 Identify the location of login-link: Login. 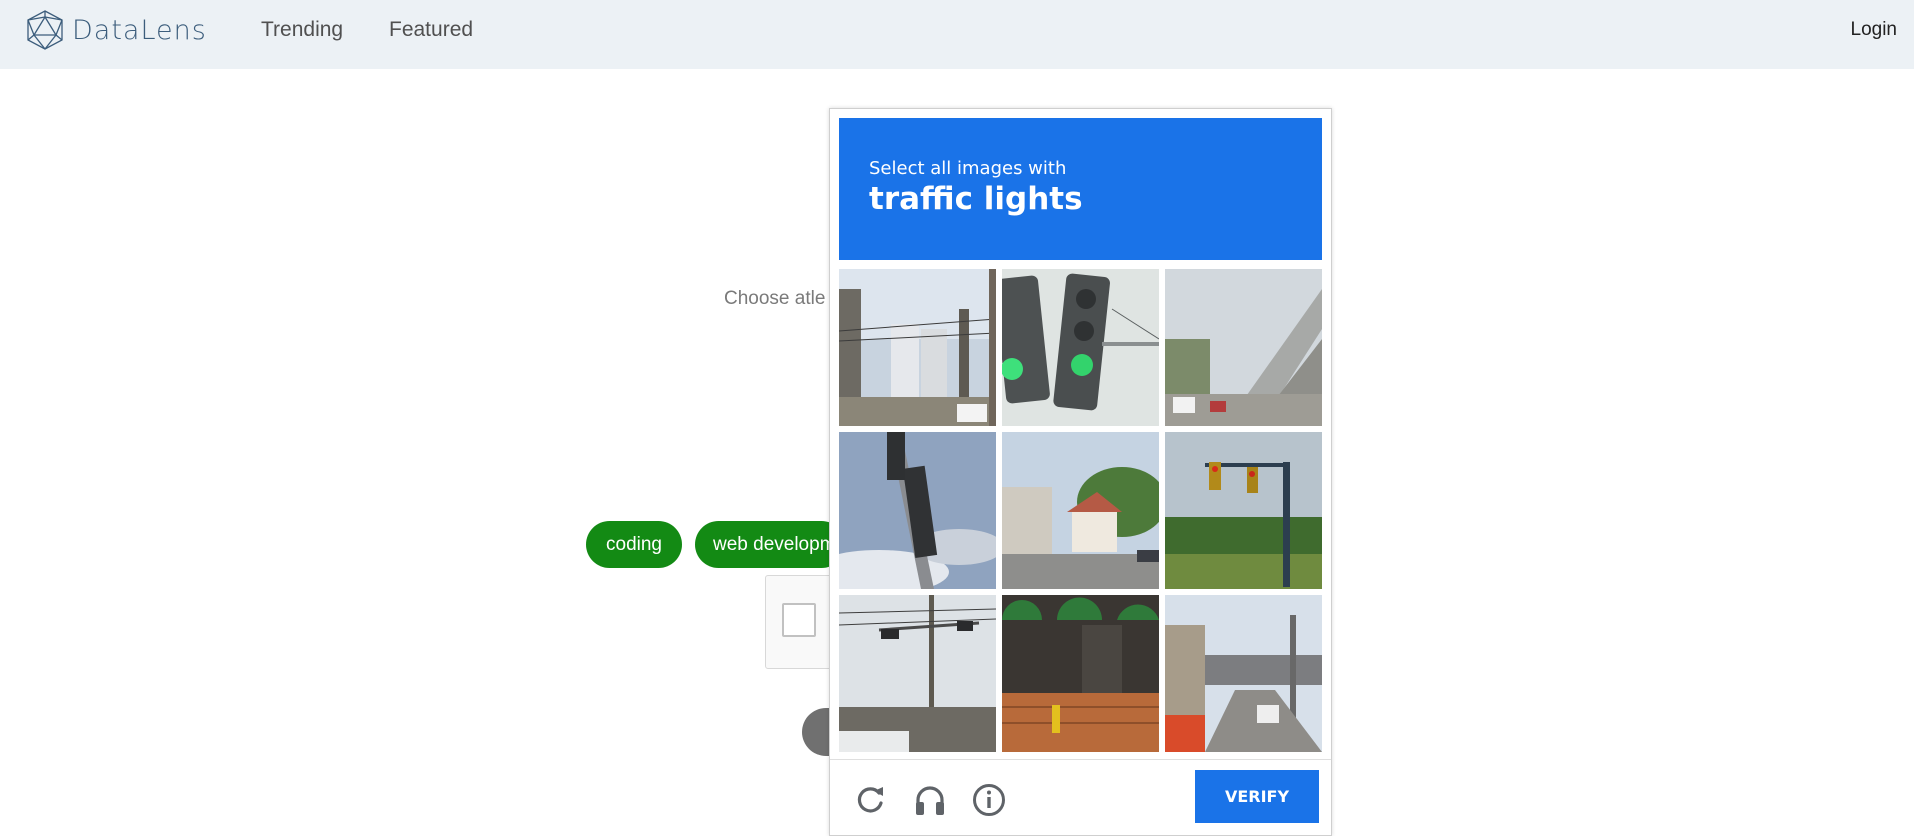
(1874, 30).